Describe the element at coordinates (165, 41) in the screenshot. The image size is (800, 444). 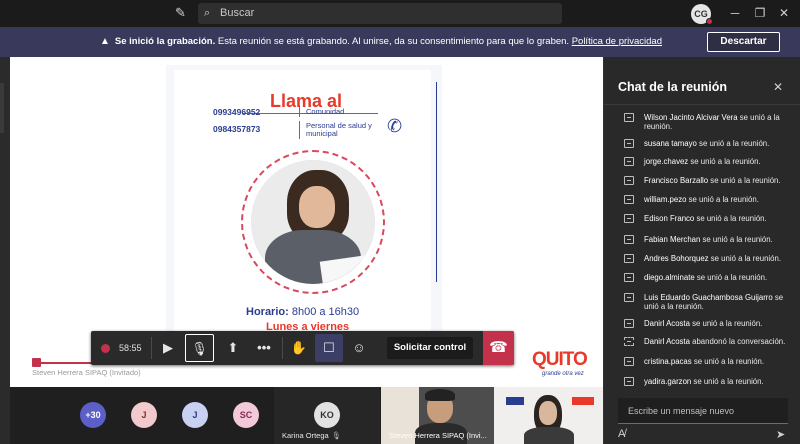
I see `banner-bold: Se inició la grabación.` at that location.